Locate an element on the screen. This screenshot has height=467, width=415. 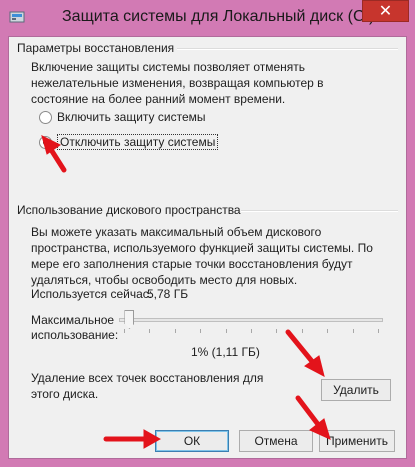
cancel-button: Отмена is located at coordinates (276, 441).